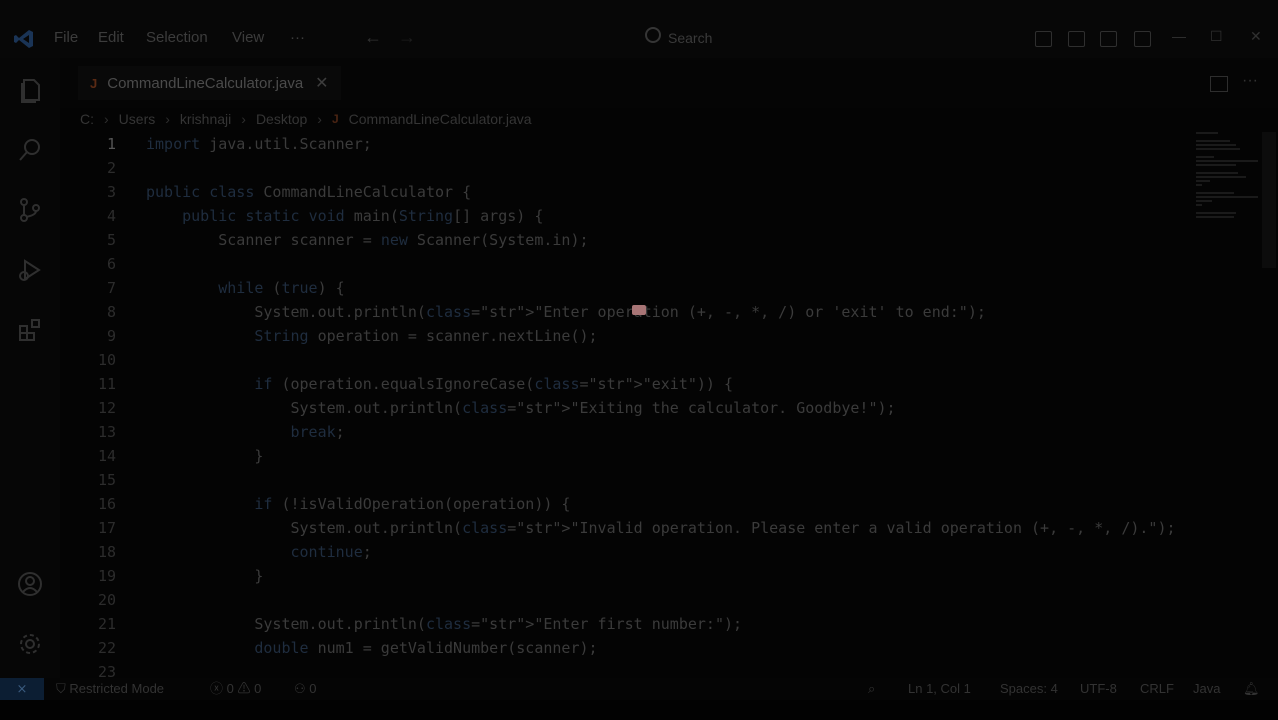 Image resolution: width=1278 pixels, height=720 pixels. Describe the element at coordinates (1219, 84) in the screenshot. I see `split-editor-icon` at that location.